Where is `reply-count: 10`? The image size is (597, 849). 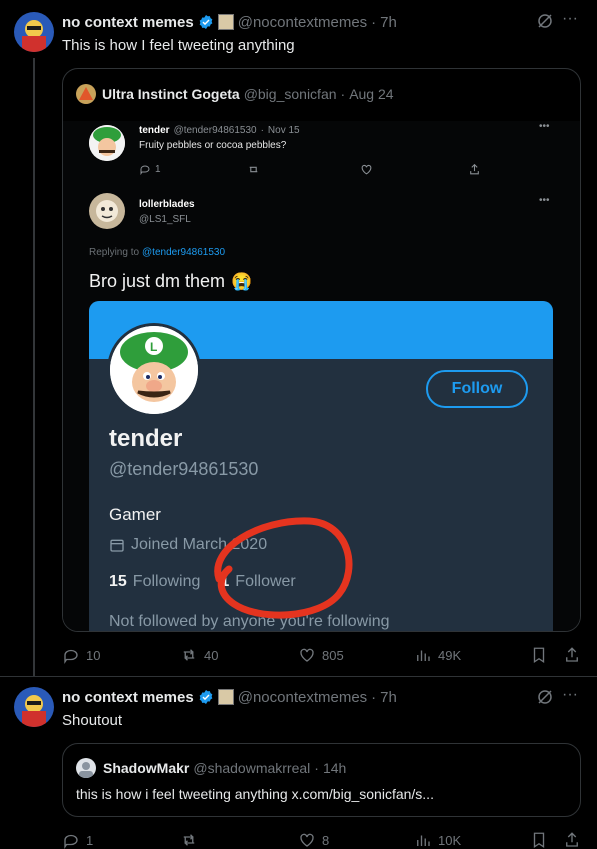
reply-count: 10 is located at coordinates (93, 655).